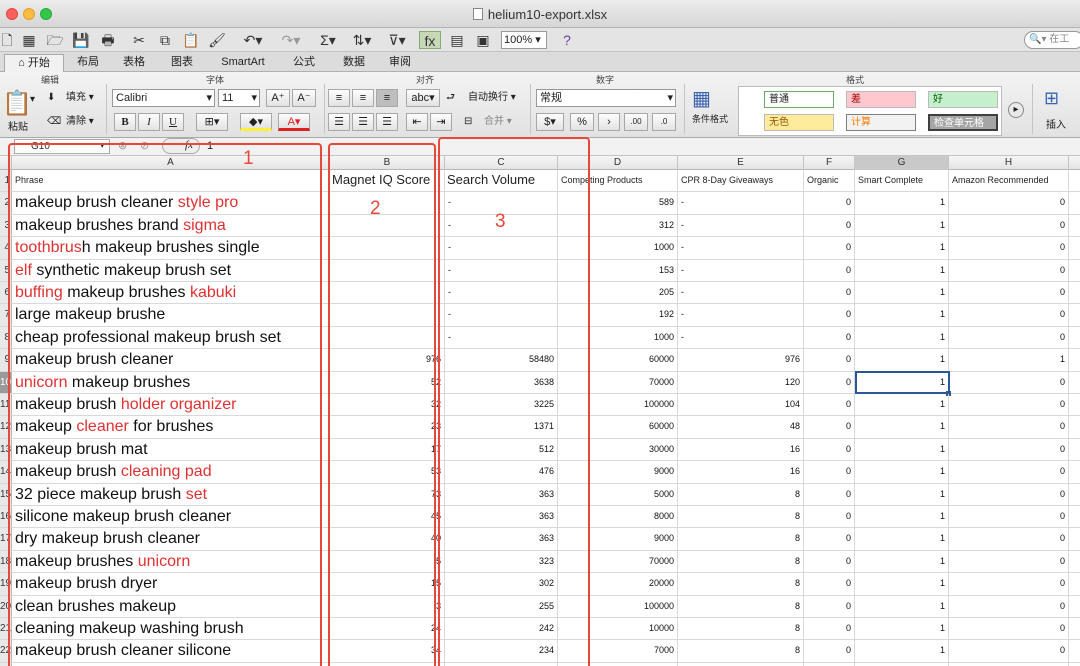 This screenshot has width=1080, height=666. I want to click on eraser-icon: ⌫, so click(54, 122).